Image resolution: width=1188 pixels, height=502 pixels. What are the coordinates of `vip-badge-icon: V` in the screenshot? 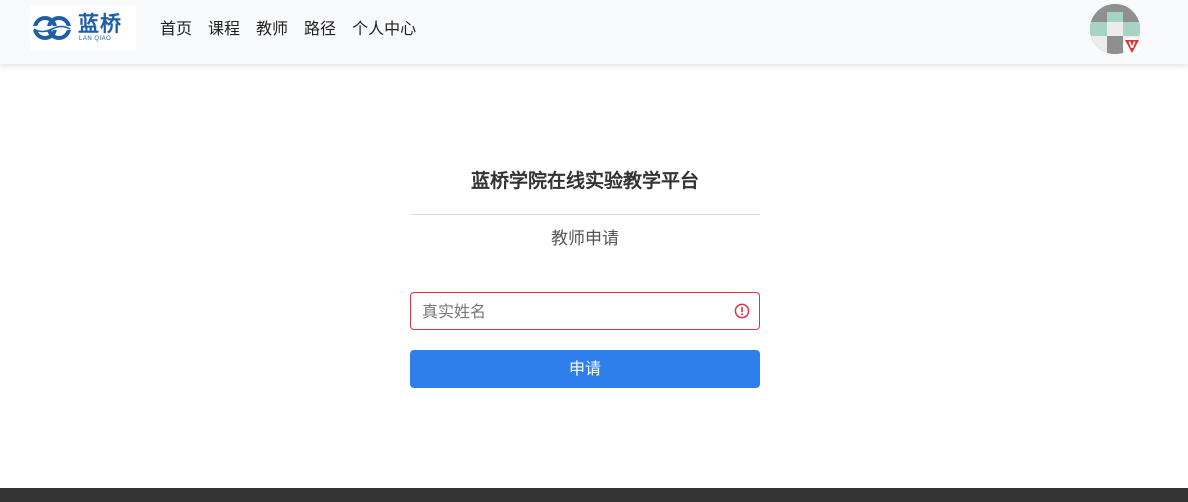 It's located at (1132, 46).